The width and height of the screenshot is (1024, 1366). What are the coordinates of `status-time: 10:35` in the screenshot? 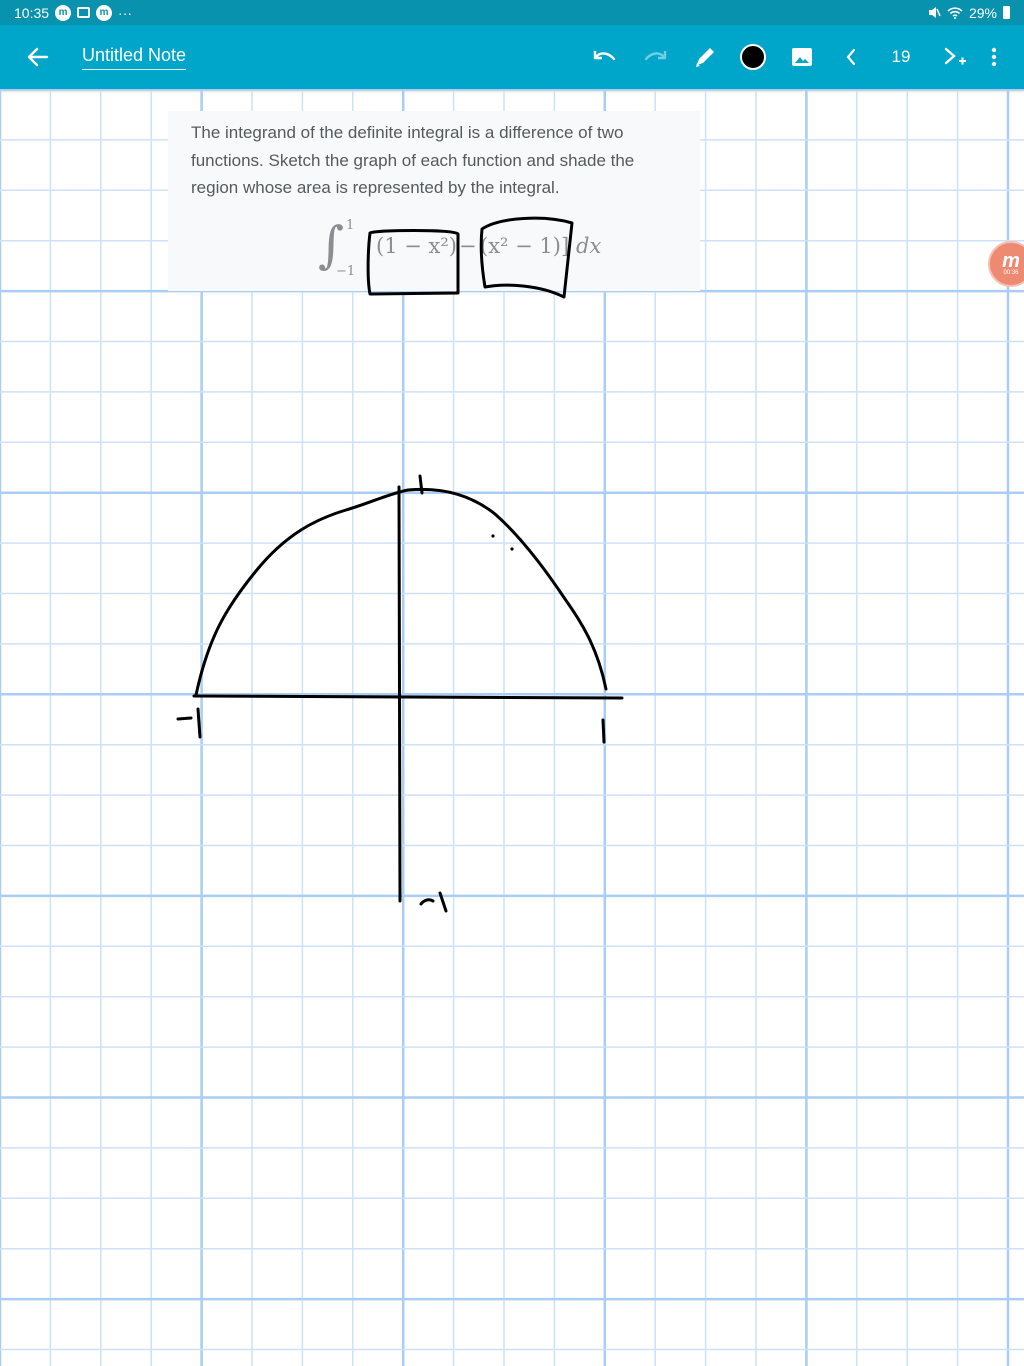 It's located at (32, 12).